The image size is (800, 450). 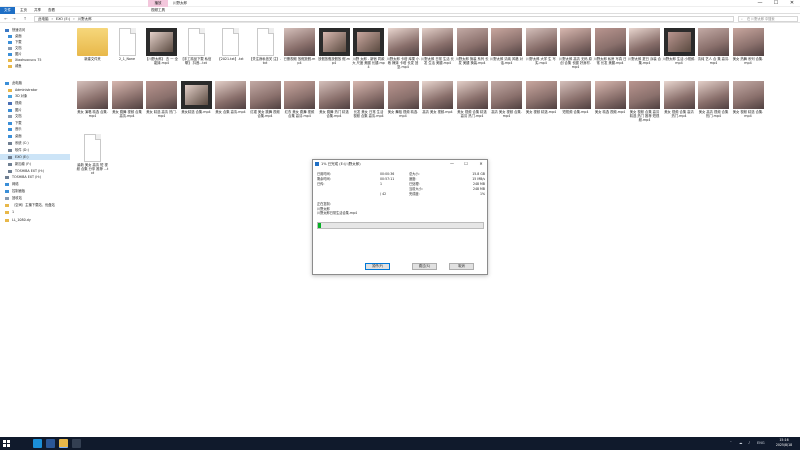 What do you see at coordinates (18, 220) in the screenshot?
I see `sidebar-item: LL_1080.dy` at bounding box center [18, 220].